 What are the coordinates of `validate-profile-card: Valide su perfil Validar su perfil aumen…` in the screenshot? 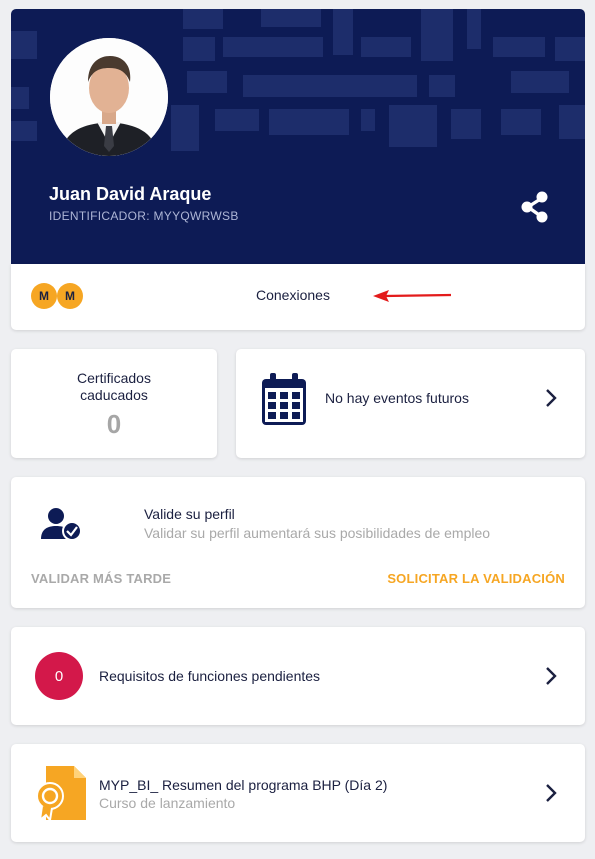 It's located at (298, 542).